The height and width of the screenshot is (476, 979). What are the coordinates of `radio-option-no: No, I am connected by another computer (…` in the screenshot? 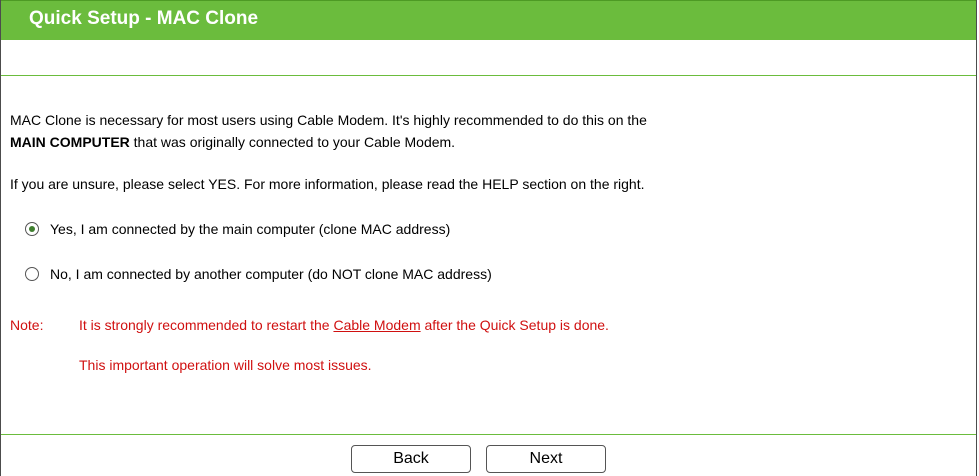 It's located at (258, 274).